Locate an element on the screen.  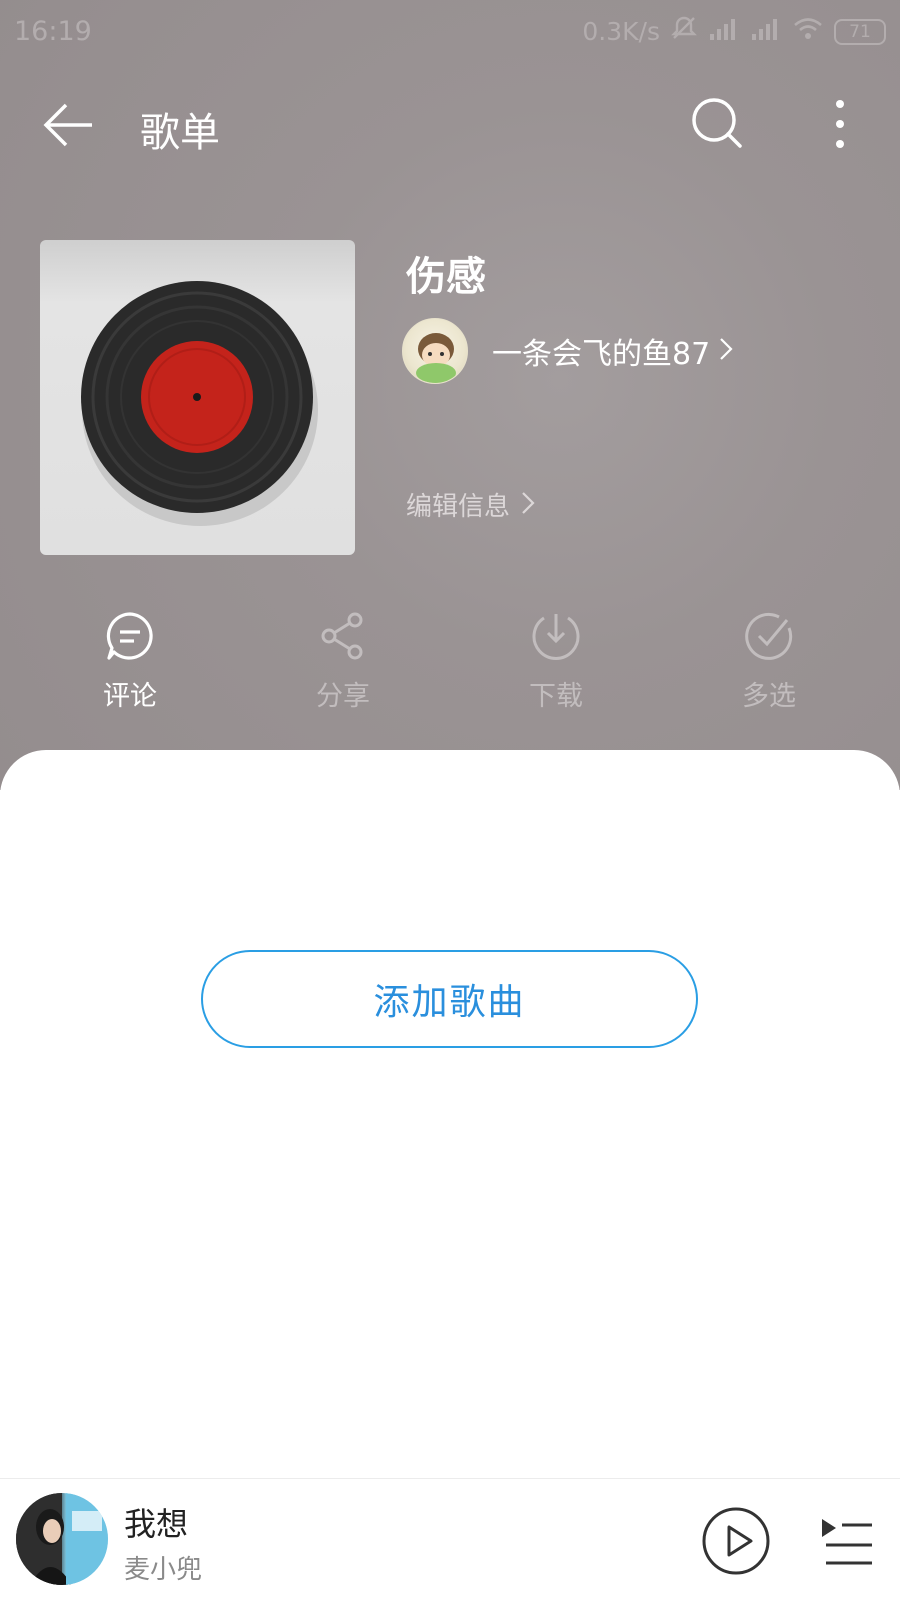
multi-select-label: 多选 is located at coordinates (769, 696).